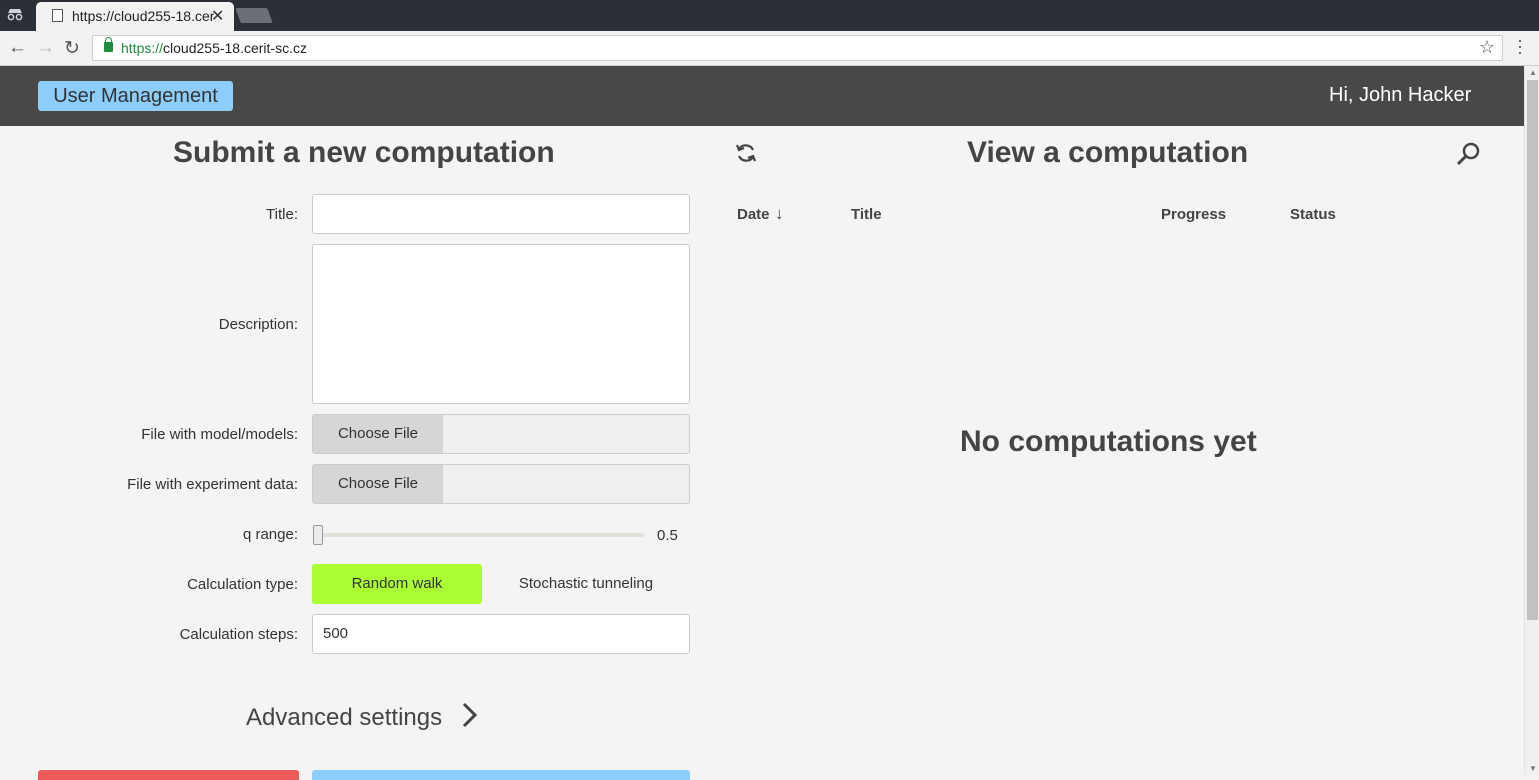  Describe the element at coordinates (1533, 768) in the screenshot. I see `scroll-down-icon: ▼` at that location.